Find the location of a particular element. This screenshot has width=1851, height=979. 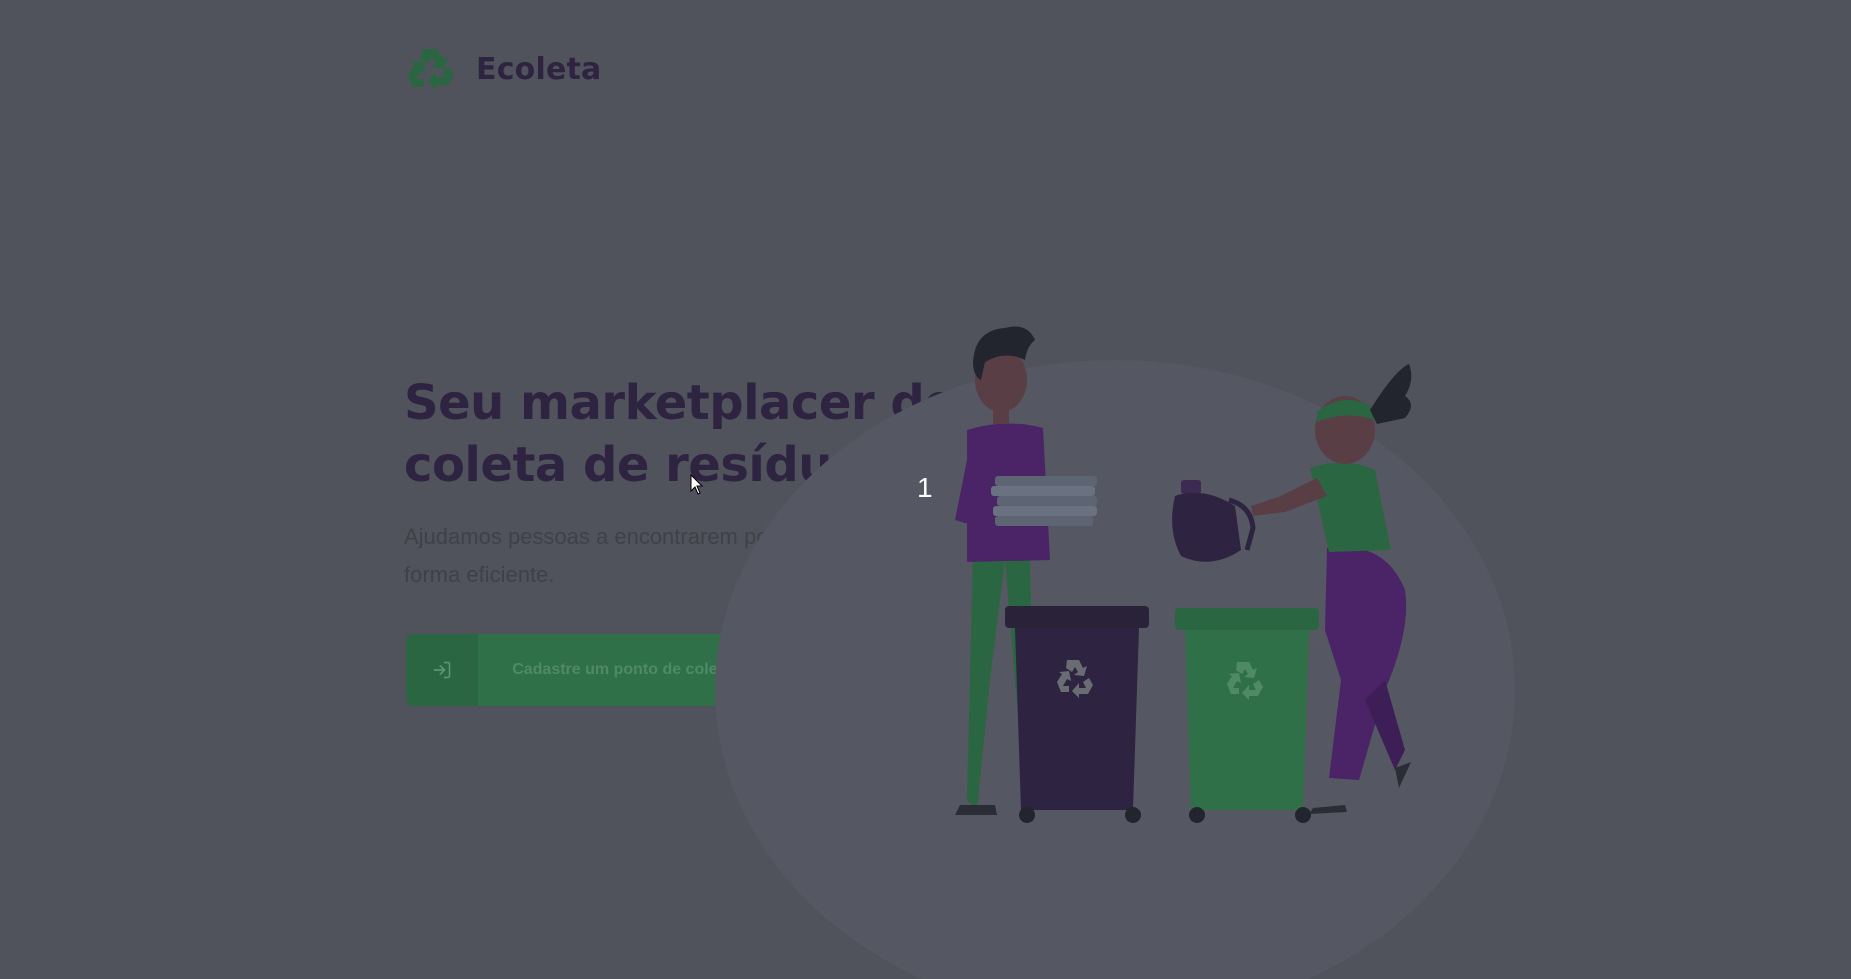

log-in-icon is located at coordinates (442, 670).